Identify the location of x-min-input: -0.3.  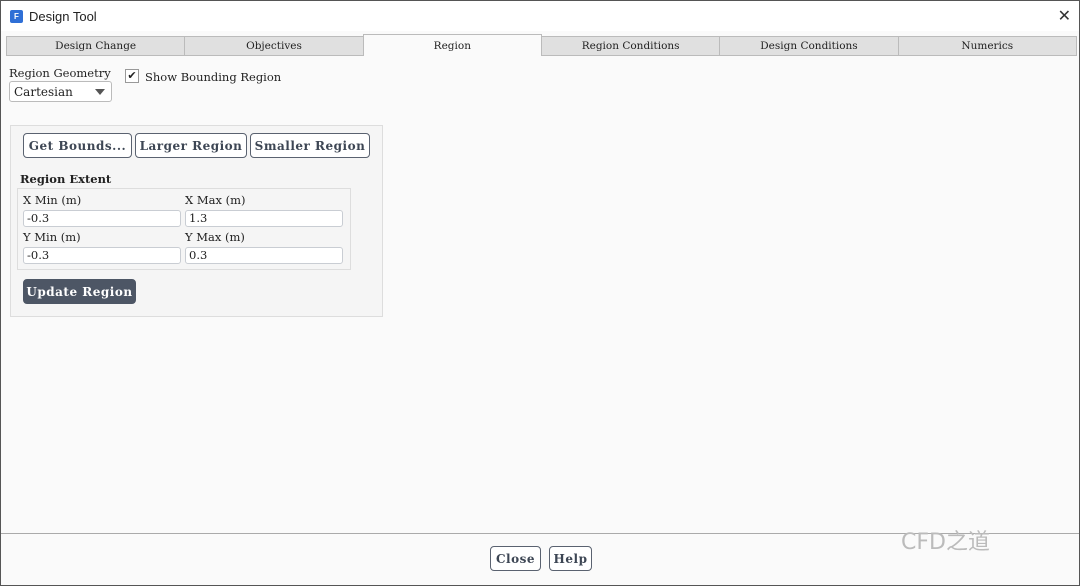
(102, 218).